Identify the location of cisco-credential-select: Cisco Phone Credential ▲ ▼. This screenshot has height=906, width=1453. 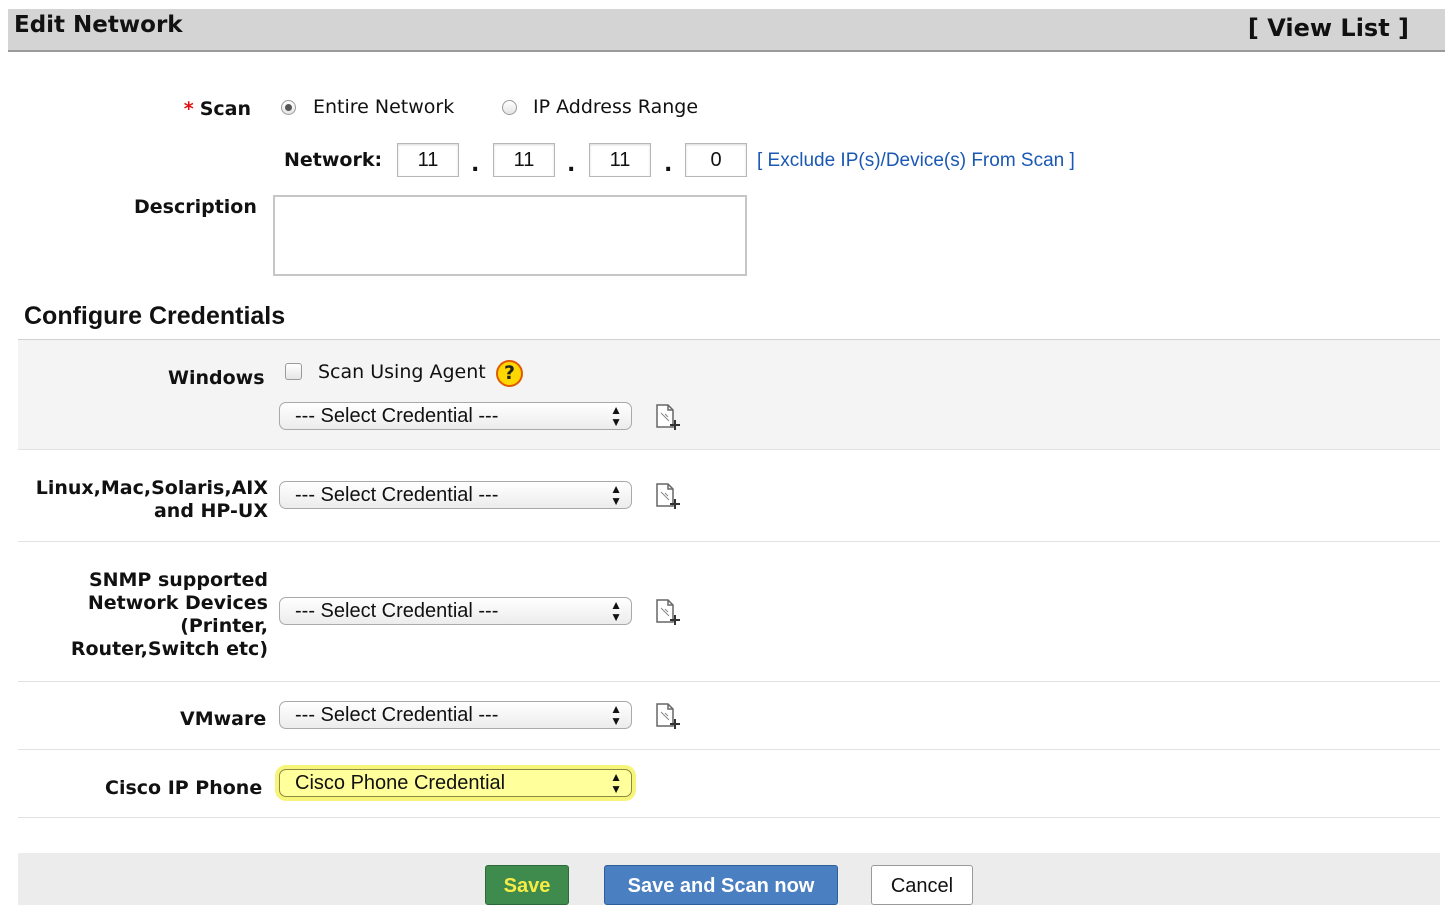
(455, 783).